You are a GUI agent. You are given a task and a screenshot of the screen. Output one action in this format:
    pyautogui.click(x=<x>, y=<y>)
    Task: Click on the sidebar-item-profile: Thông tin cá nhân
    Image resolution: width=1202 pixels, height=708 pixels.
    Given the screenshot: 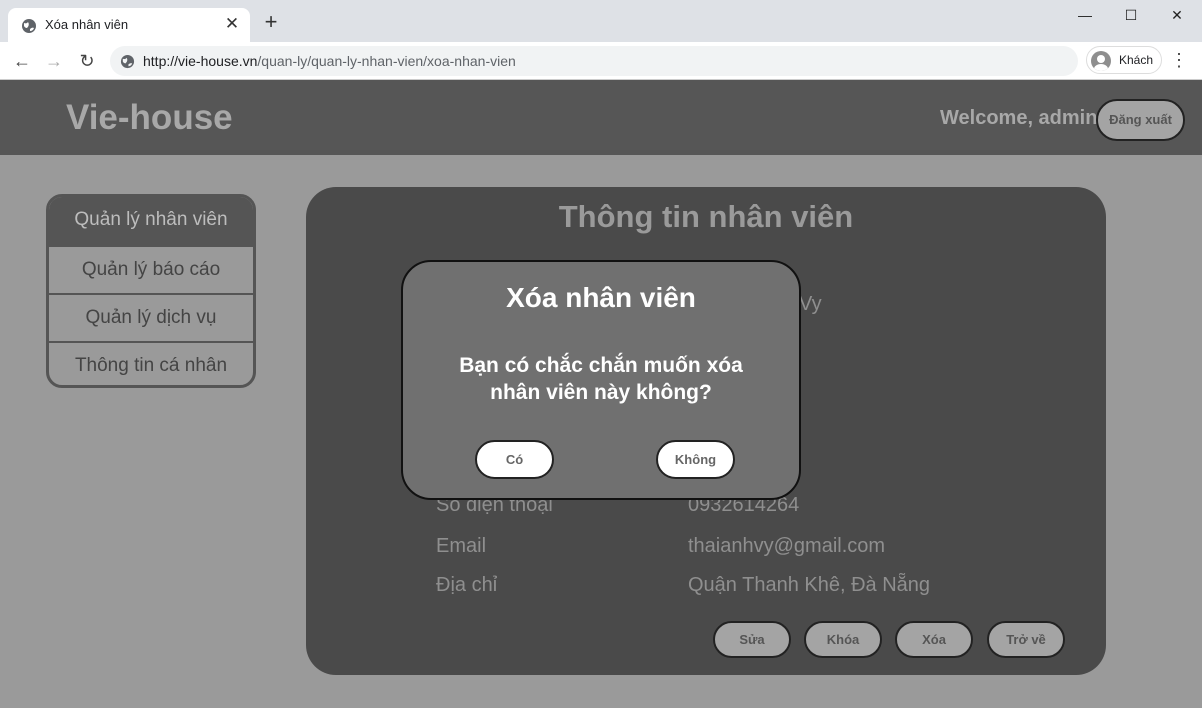 What is the action you would take?
    pyautogui.click(x=151, y=363)
    